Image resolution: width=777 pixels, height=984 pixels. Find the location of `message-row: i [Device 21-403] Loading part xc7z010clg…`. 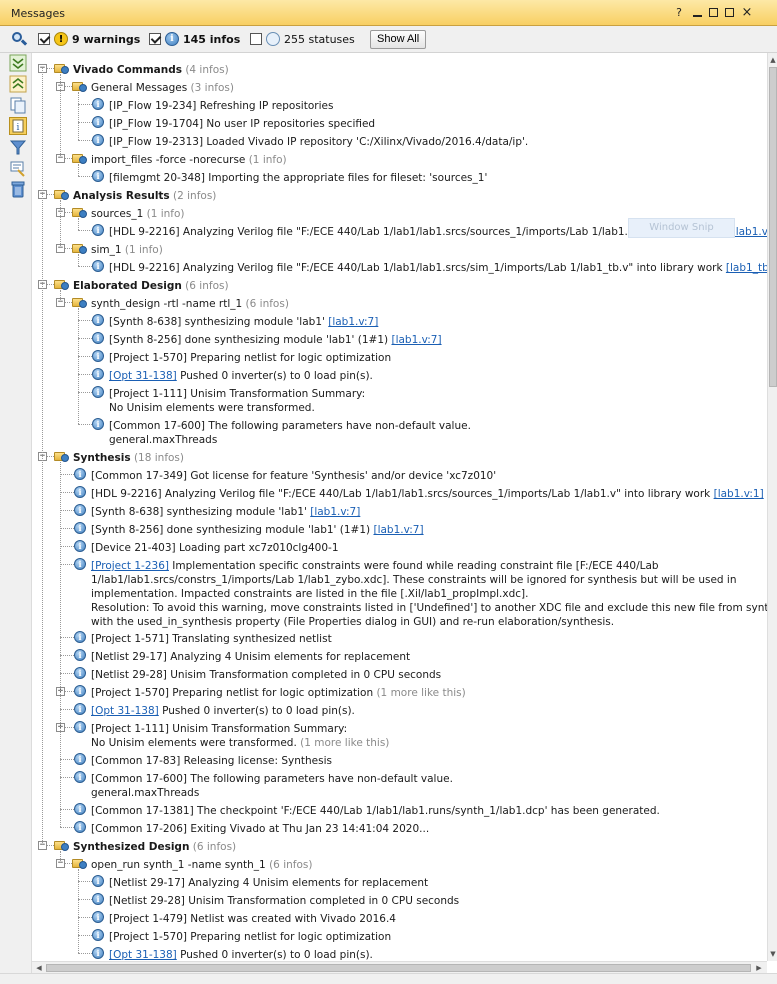

message-row: i [Device 21-403] Loading part xc7z010clg… is located at coordinates (399, 549).